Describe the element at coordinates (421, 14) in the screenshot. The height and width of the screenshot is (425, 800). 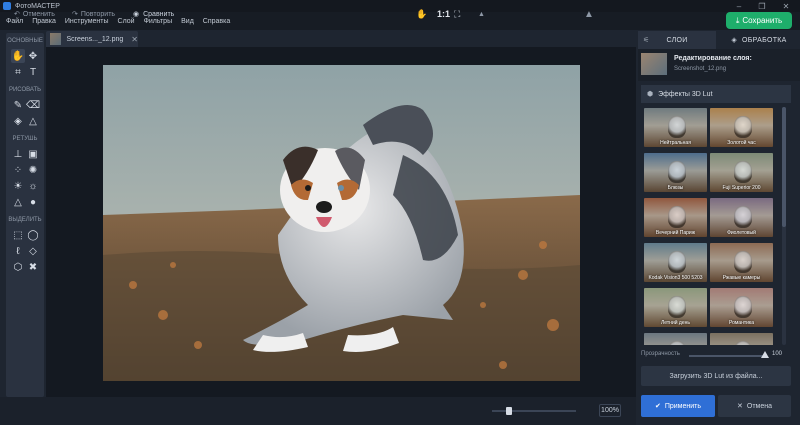
I see `hand-icon: ✋` at that location.